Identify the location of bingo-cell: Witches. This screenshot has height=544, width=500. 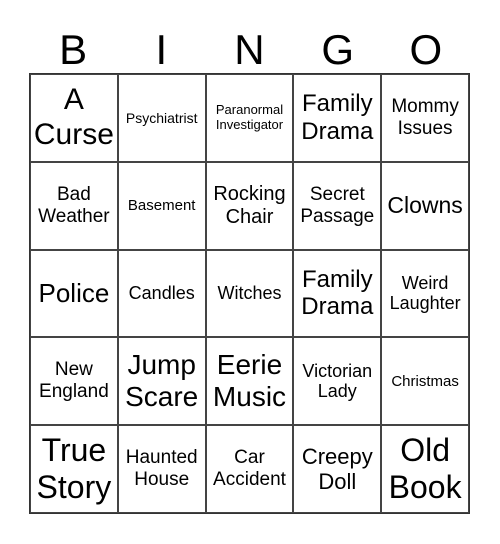
(249, 293).